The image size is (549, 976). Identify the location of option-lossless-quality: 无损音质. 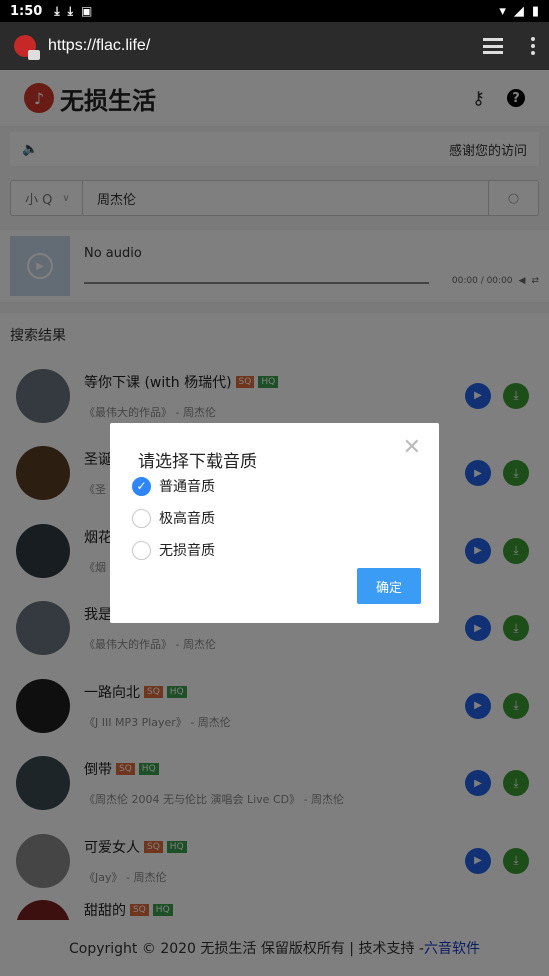
(173, 550).